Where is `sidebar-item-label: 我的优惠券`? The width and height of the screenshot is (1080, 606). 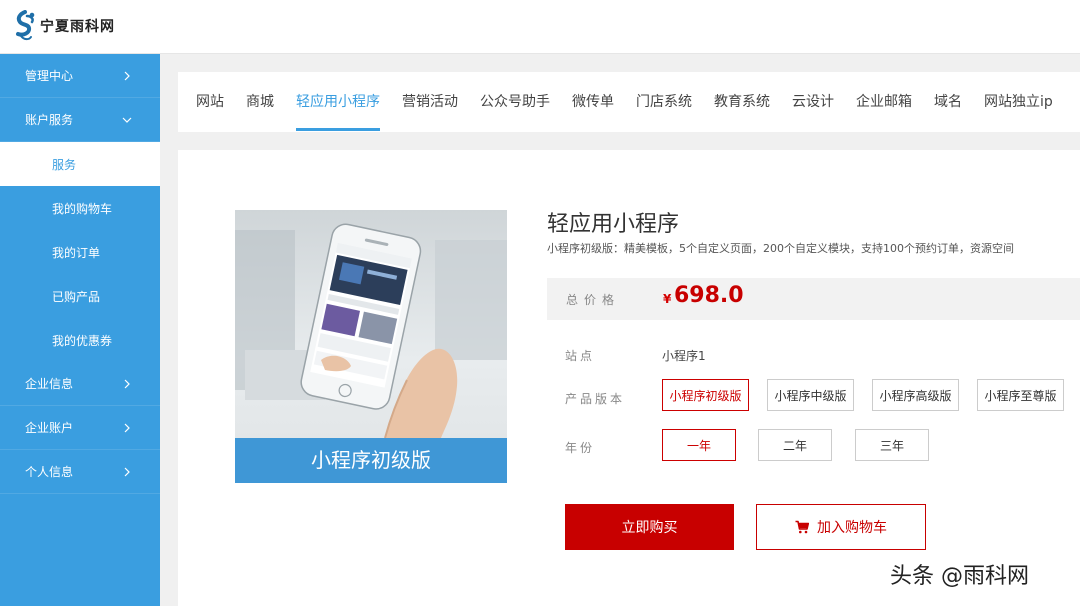 sidebar-item-label: 我的优惠券 is located at coordinates (82, 340).